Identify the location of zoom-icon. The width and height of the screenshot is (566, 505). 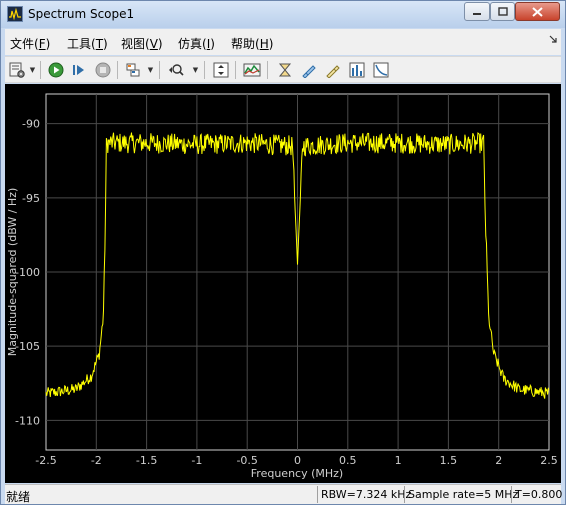
(176, 70).